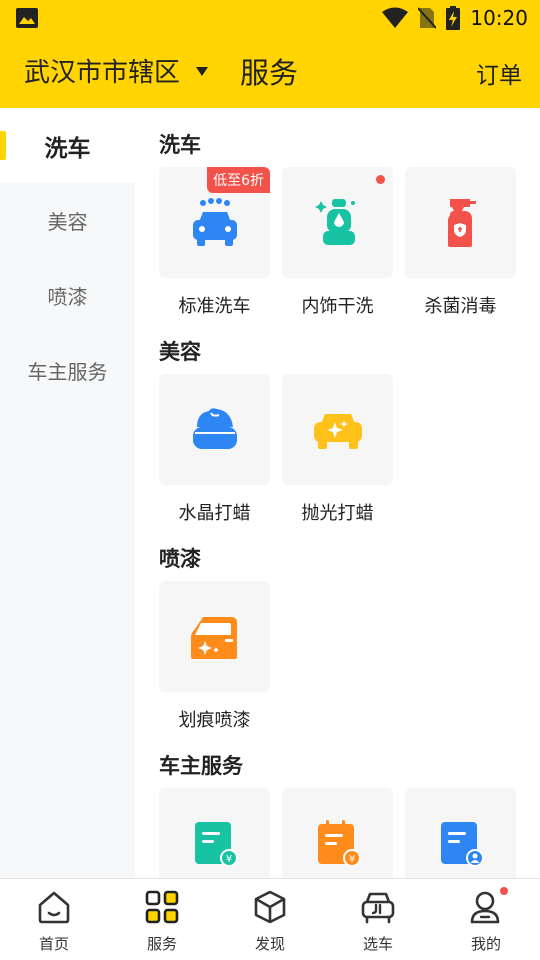 The height and width of the screenshot is (960, 540). I want to click on sidebar-item-beauty: 美容, so click(67, 220).